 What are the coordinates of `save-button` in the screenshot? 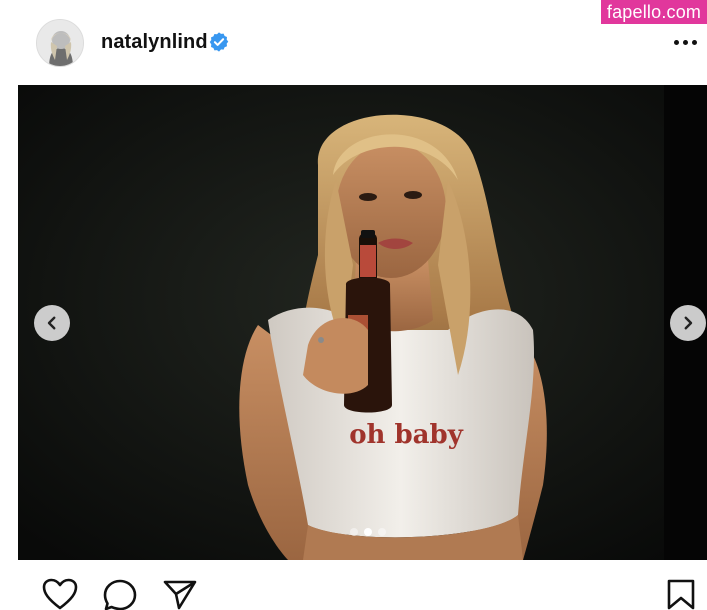 It's located at (681, 594).